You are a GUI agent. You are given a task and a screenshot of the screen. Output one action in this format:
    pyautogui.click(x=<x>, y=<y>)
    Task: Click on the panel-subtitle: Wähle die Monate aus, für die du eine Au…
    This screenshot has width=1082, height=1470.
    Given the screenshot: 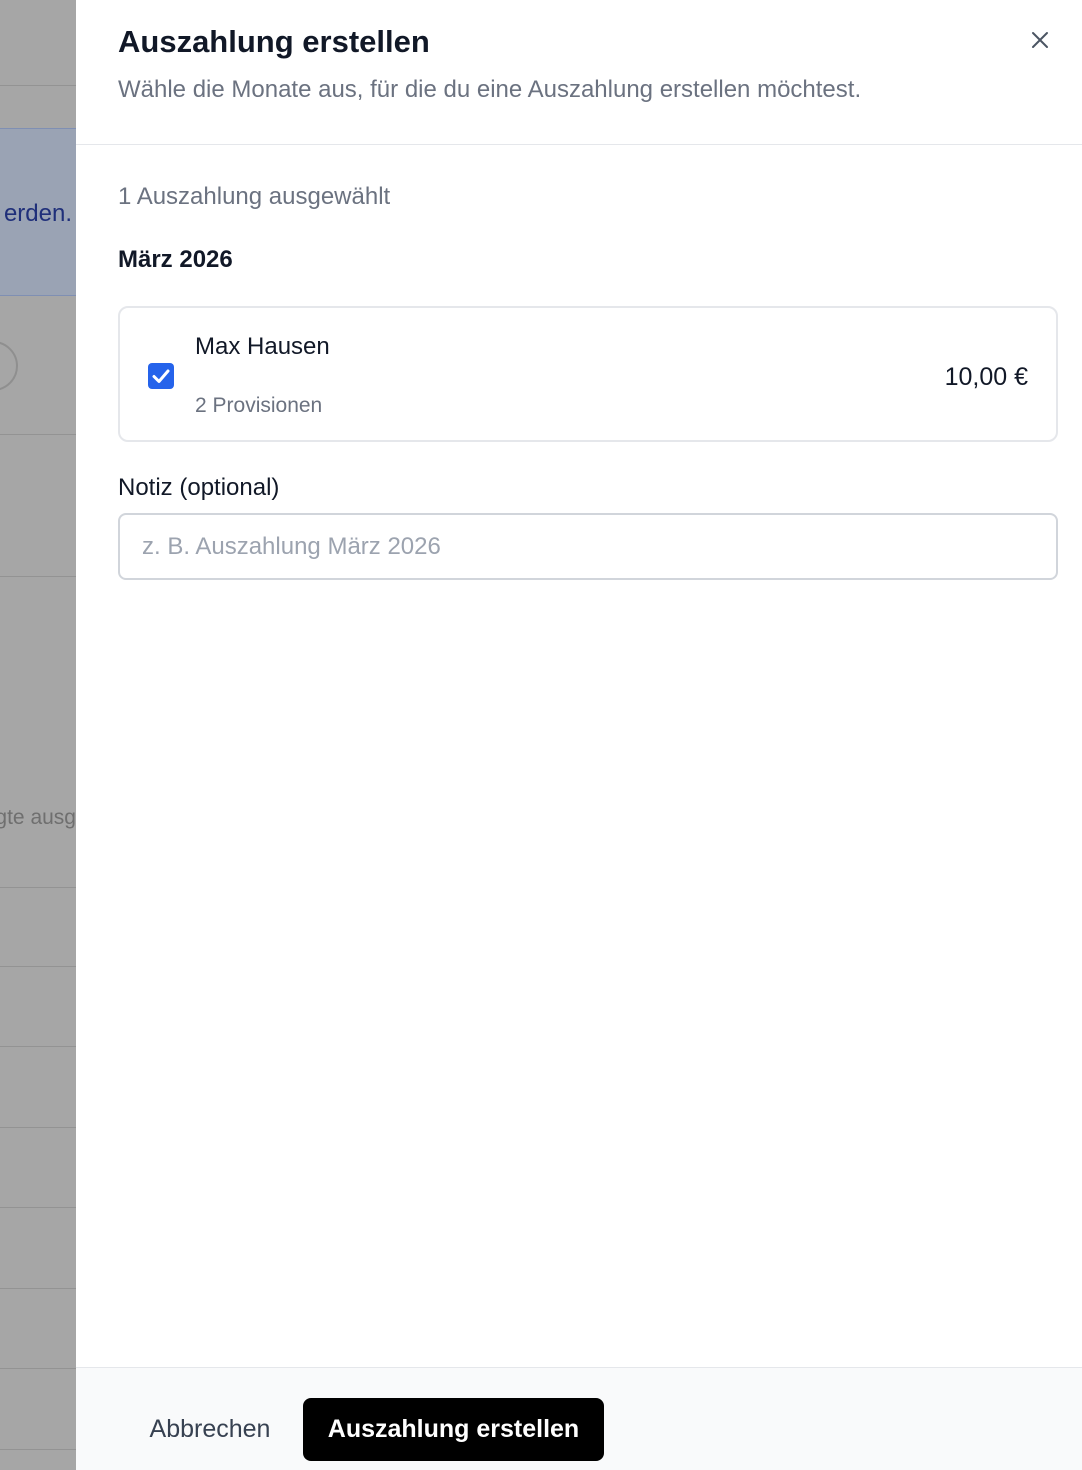 What is the action you would take?
    pyautogui.click(x=490, y=89)
    